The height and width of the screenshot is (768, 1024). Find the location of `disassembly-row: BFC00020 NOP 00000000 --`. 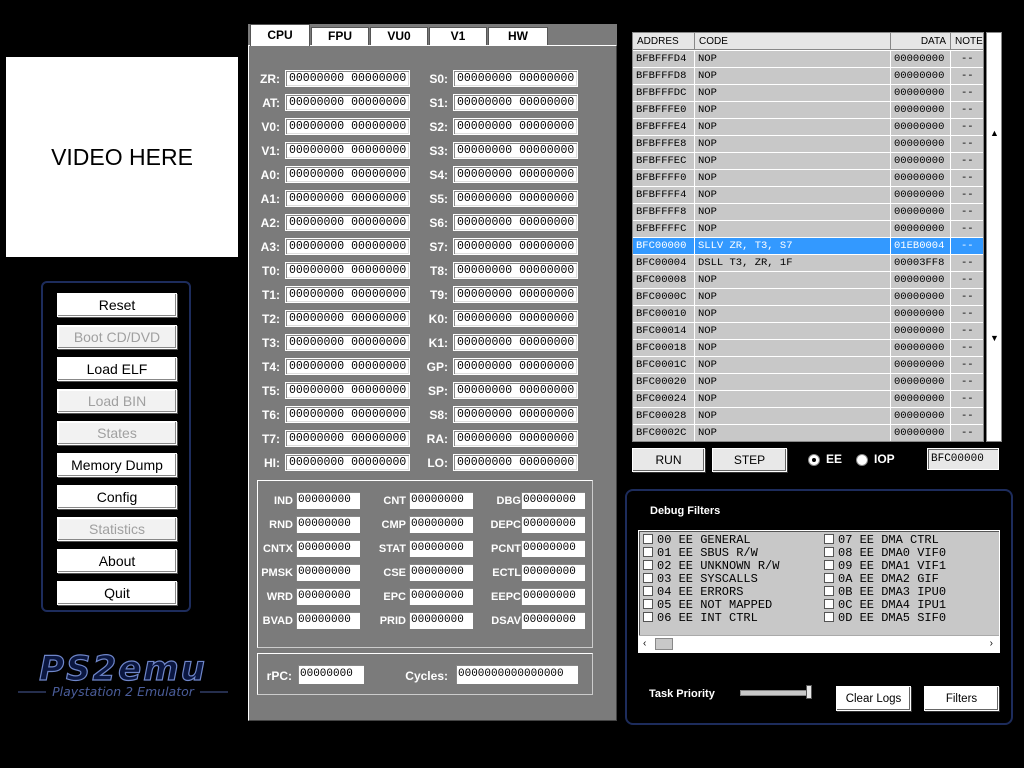

disassembly-row: BFC00020 NOP 00000000 -- is located at coordinates (808, 382).